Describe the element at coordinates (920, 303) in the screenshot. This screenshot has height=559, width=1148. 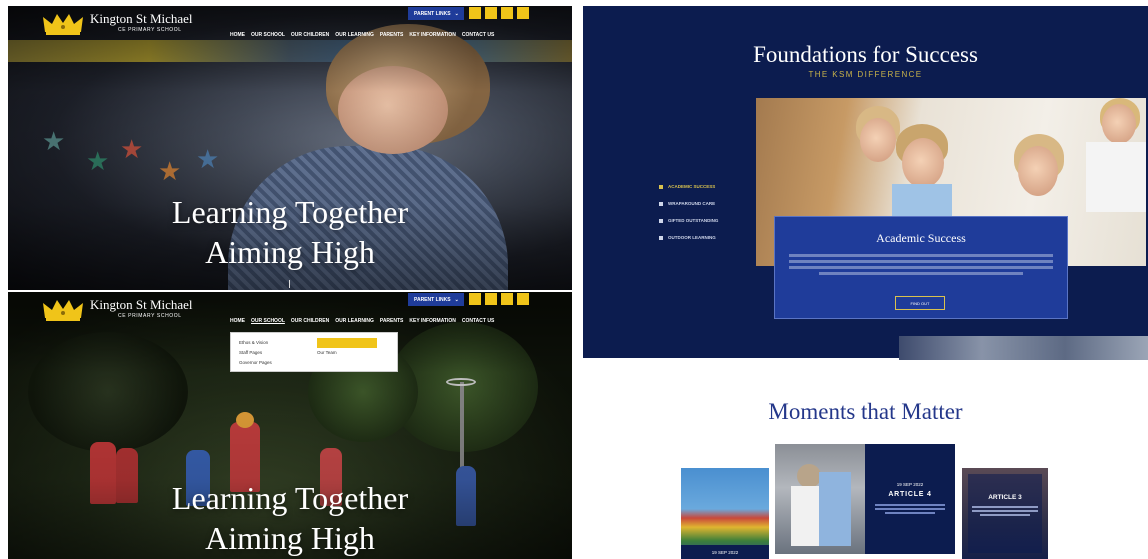
I see `find-out-button: FIND OUT` at that location.